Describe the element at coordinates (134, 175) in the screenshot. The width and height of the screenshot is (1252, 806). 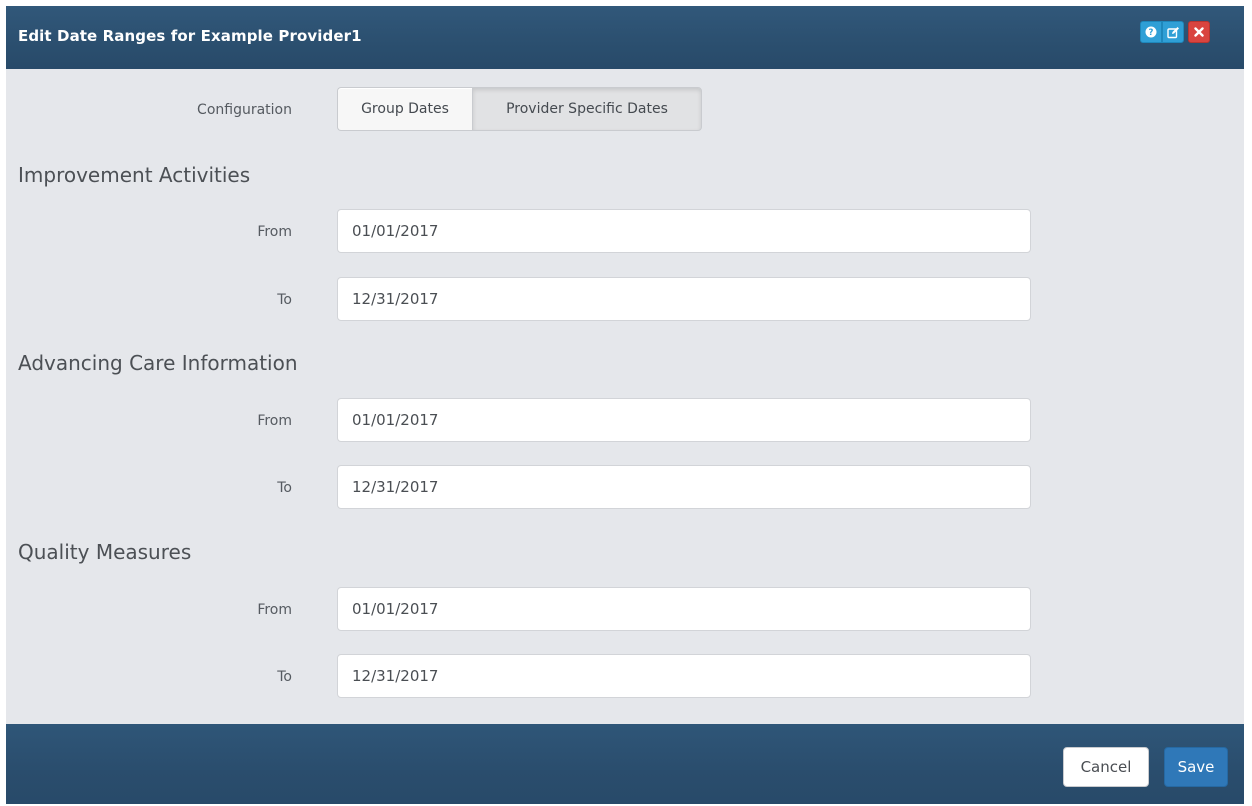
I see `section-title-improvement-activities: Improvement Activities` at that location.